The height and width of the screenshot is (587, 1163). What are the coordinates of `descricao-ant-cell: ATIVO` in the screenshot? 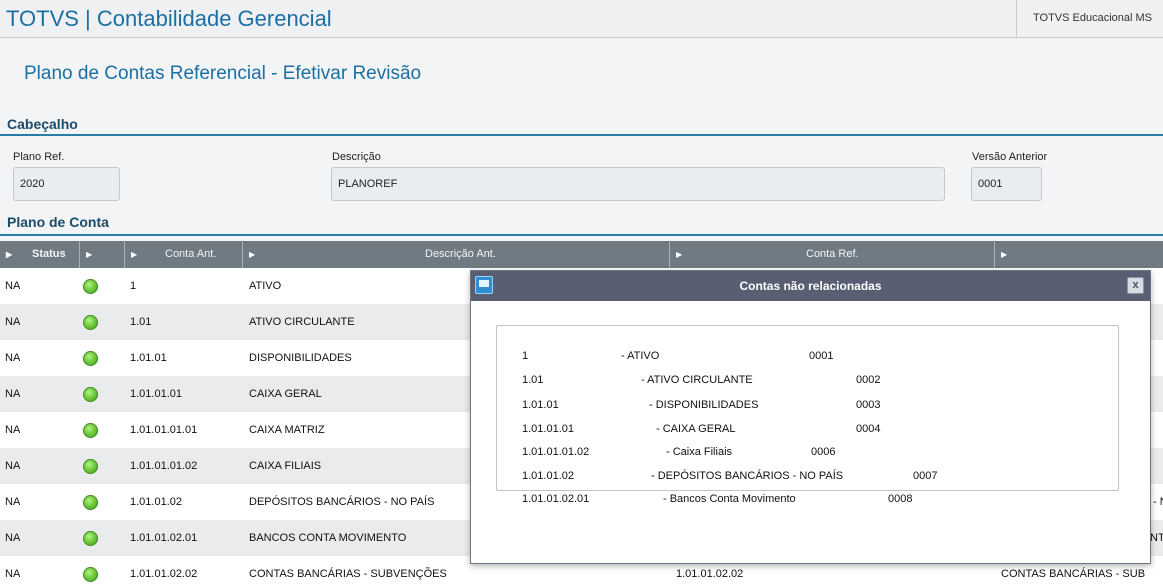 It's located at (265, 286).